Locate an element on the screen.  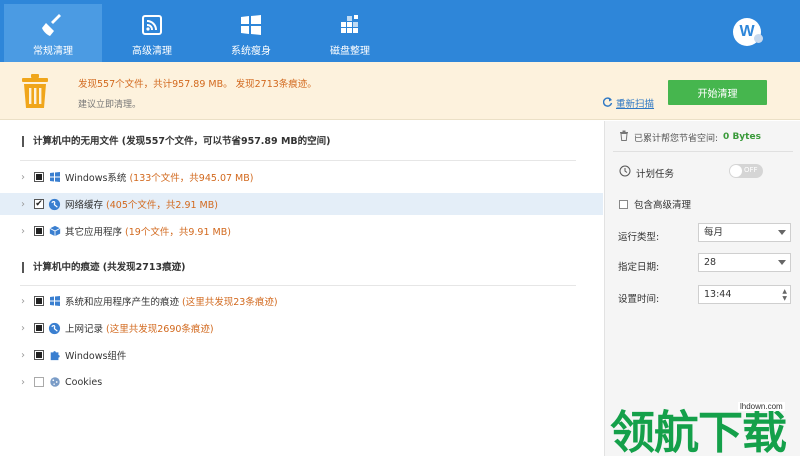
top-navigation-bar: 常规清理 高级清理 系统瘦身 磁盘整理 W is located at coordinates (400, 31).